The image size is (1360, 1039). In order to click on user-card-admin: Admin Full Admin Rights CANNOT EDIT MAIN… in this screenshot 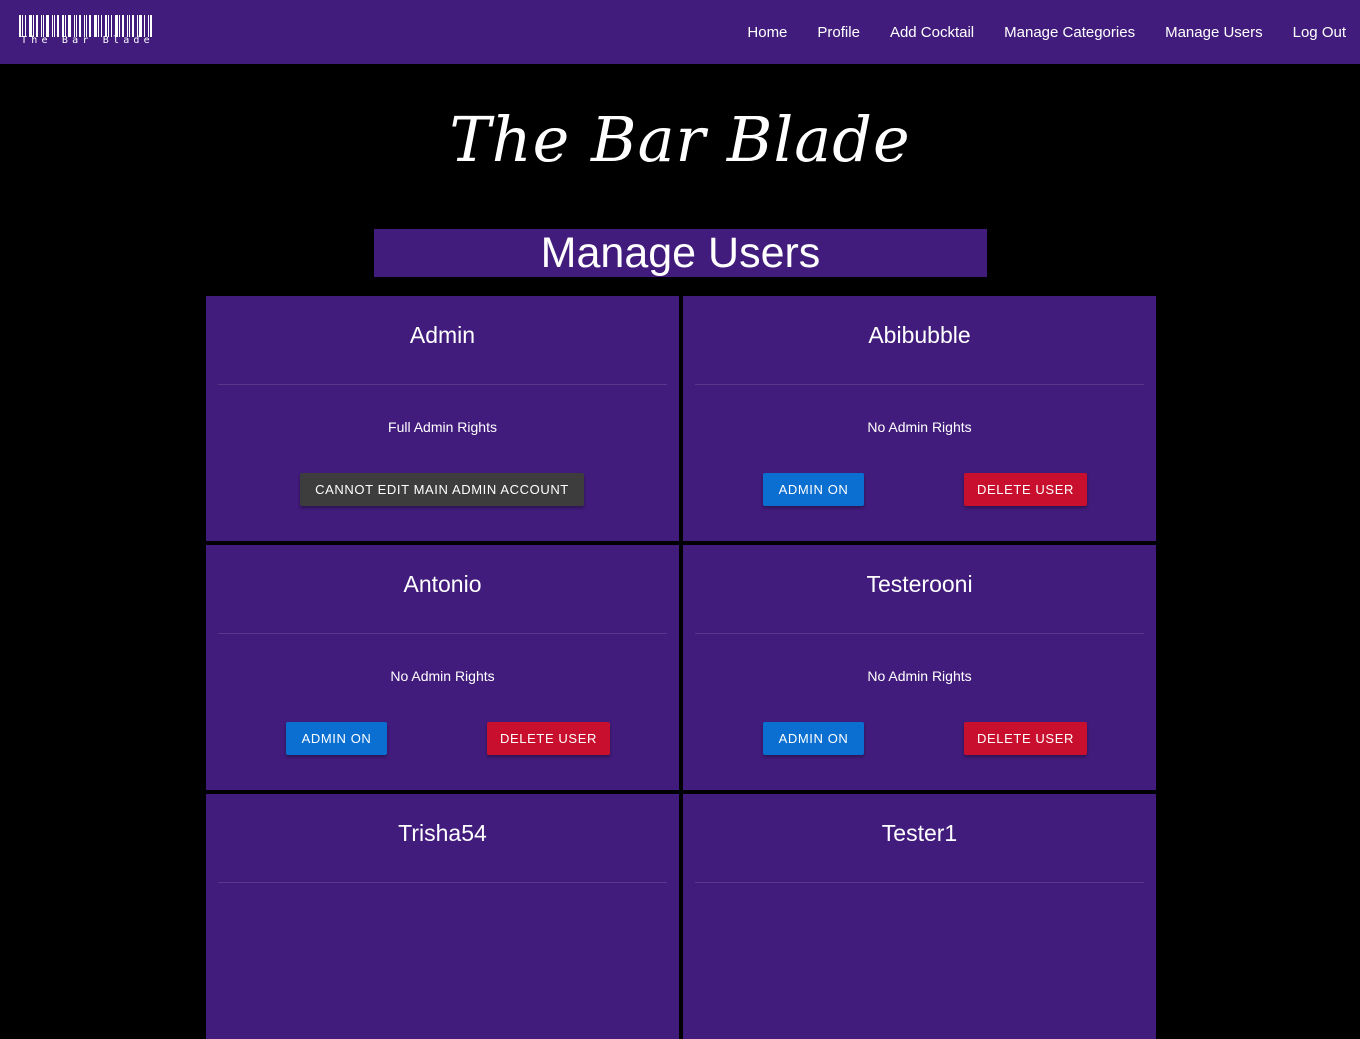, I will do `click(442, 418)`.